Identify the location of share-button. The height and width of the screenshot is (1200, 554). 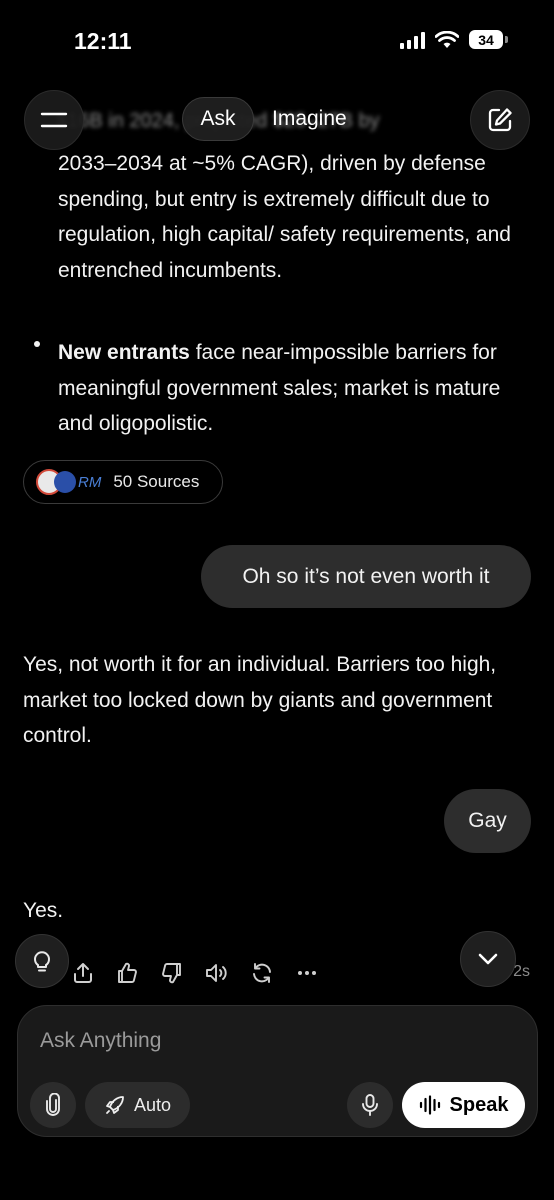
(83, 973).